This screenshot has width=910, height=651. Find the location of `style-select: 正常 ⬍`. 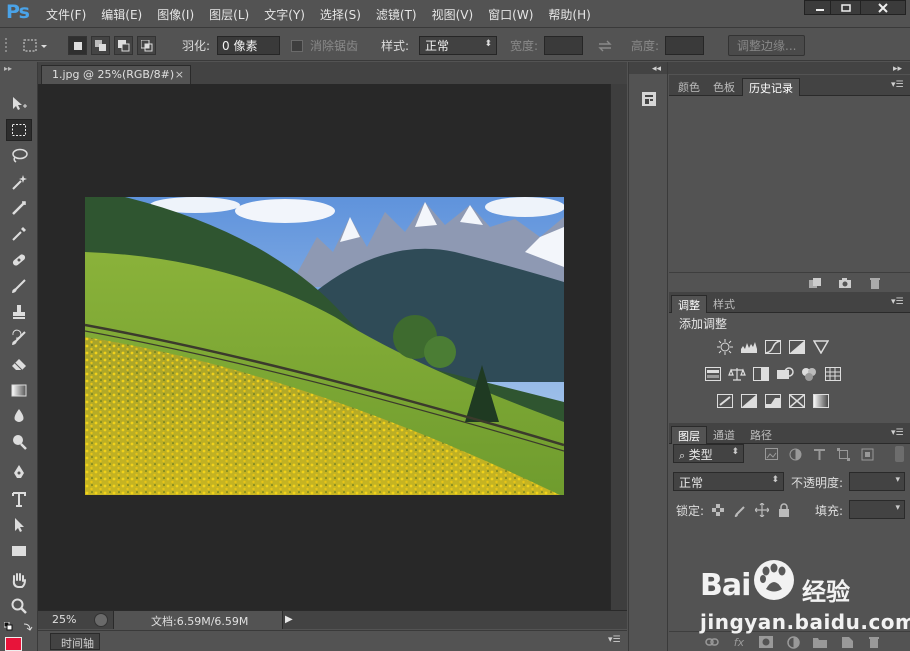

style-select: 正常 ⬍ is located at coordinates (458, 45).